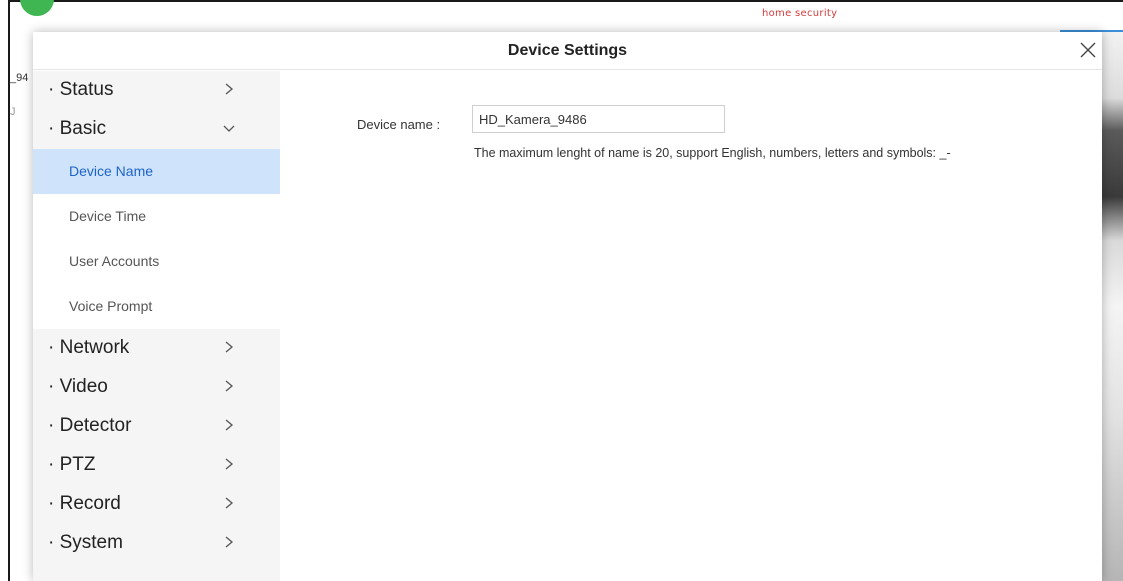  What do you see at coordinates (156, 465) in the screenshot?
I see `sidebar-item-ptz: · PTZ` at bounding box center [156, 465].